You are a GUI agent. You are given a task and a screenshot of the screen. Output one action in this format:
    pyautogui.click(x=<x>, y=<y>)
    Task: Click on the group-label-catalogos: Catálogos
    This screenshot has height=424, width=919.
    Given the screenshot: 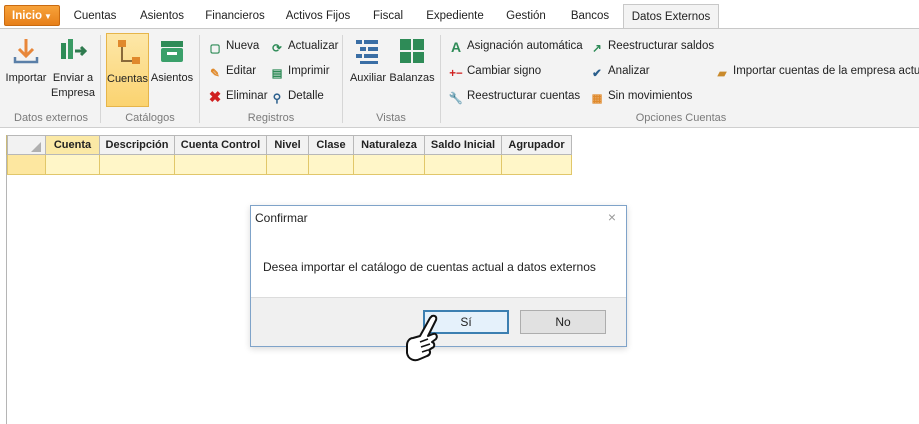 What is the action you would take?
    pyautogui.click(x=150, y=118)
    